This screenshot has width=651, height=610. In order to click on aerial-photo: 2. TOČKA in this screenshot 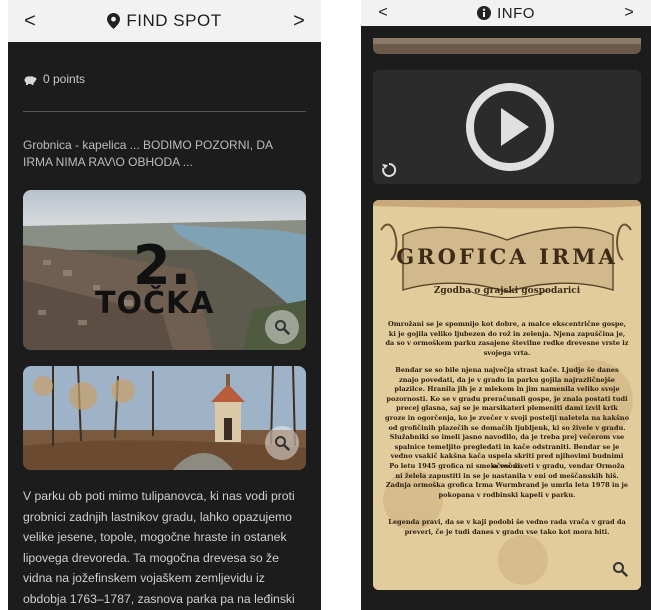, I will do `click(164, 270)`.